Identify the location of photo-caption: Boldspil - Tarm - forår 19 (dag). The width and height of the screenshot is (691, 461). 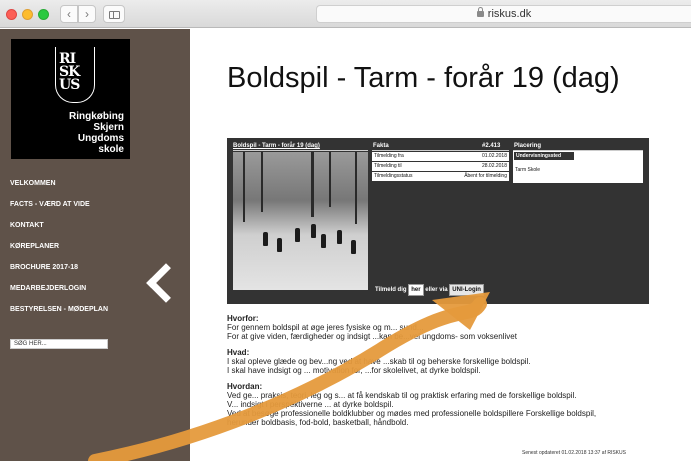
(276, 146).